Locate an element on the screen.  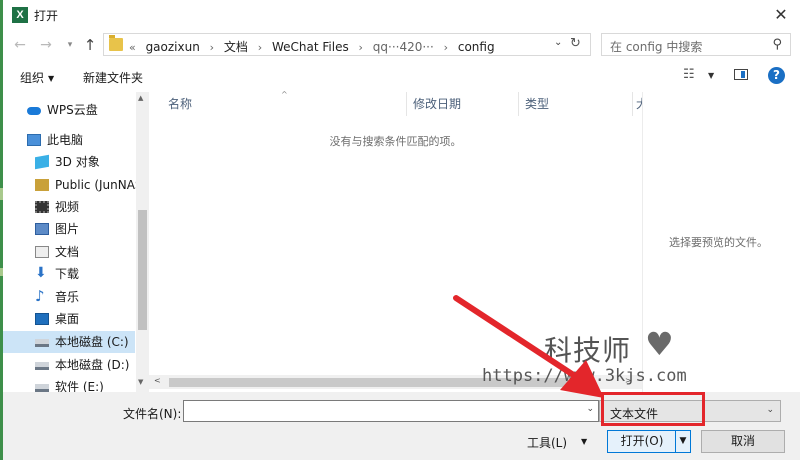
sidebar-item-label: 视频 is located at coordinates (67, 207).